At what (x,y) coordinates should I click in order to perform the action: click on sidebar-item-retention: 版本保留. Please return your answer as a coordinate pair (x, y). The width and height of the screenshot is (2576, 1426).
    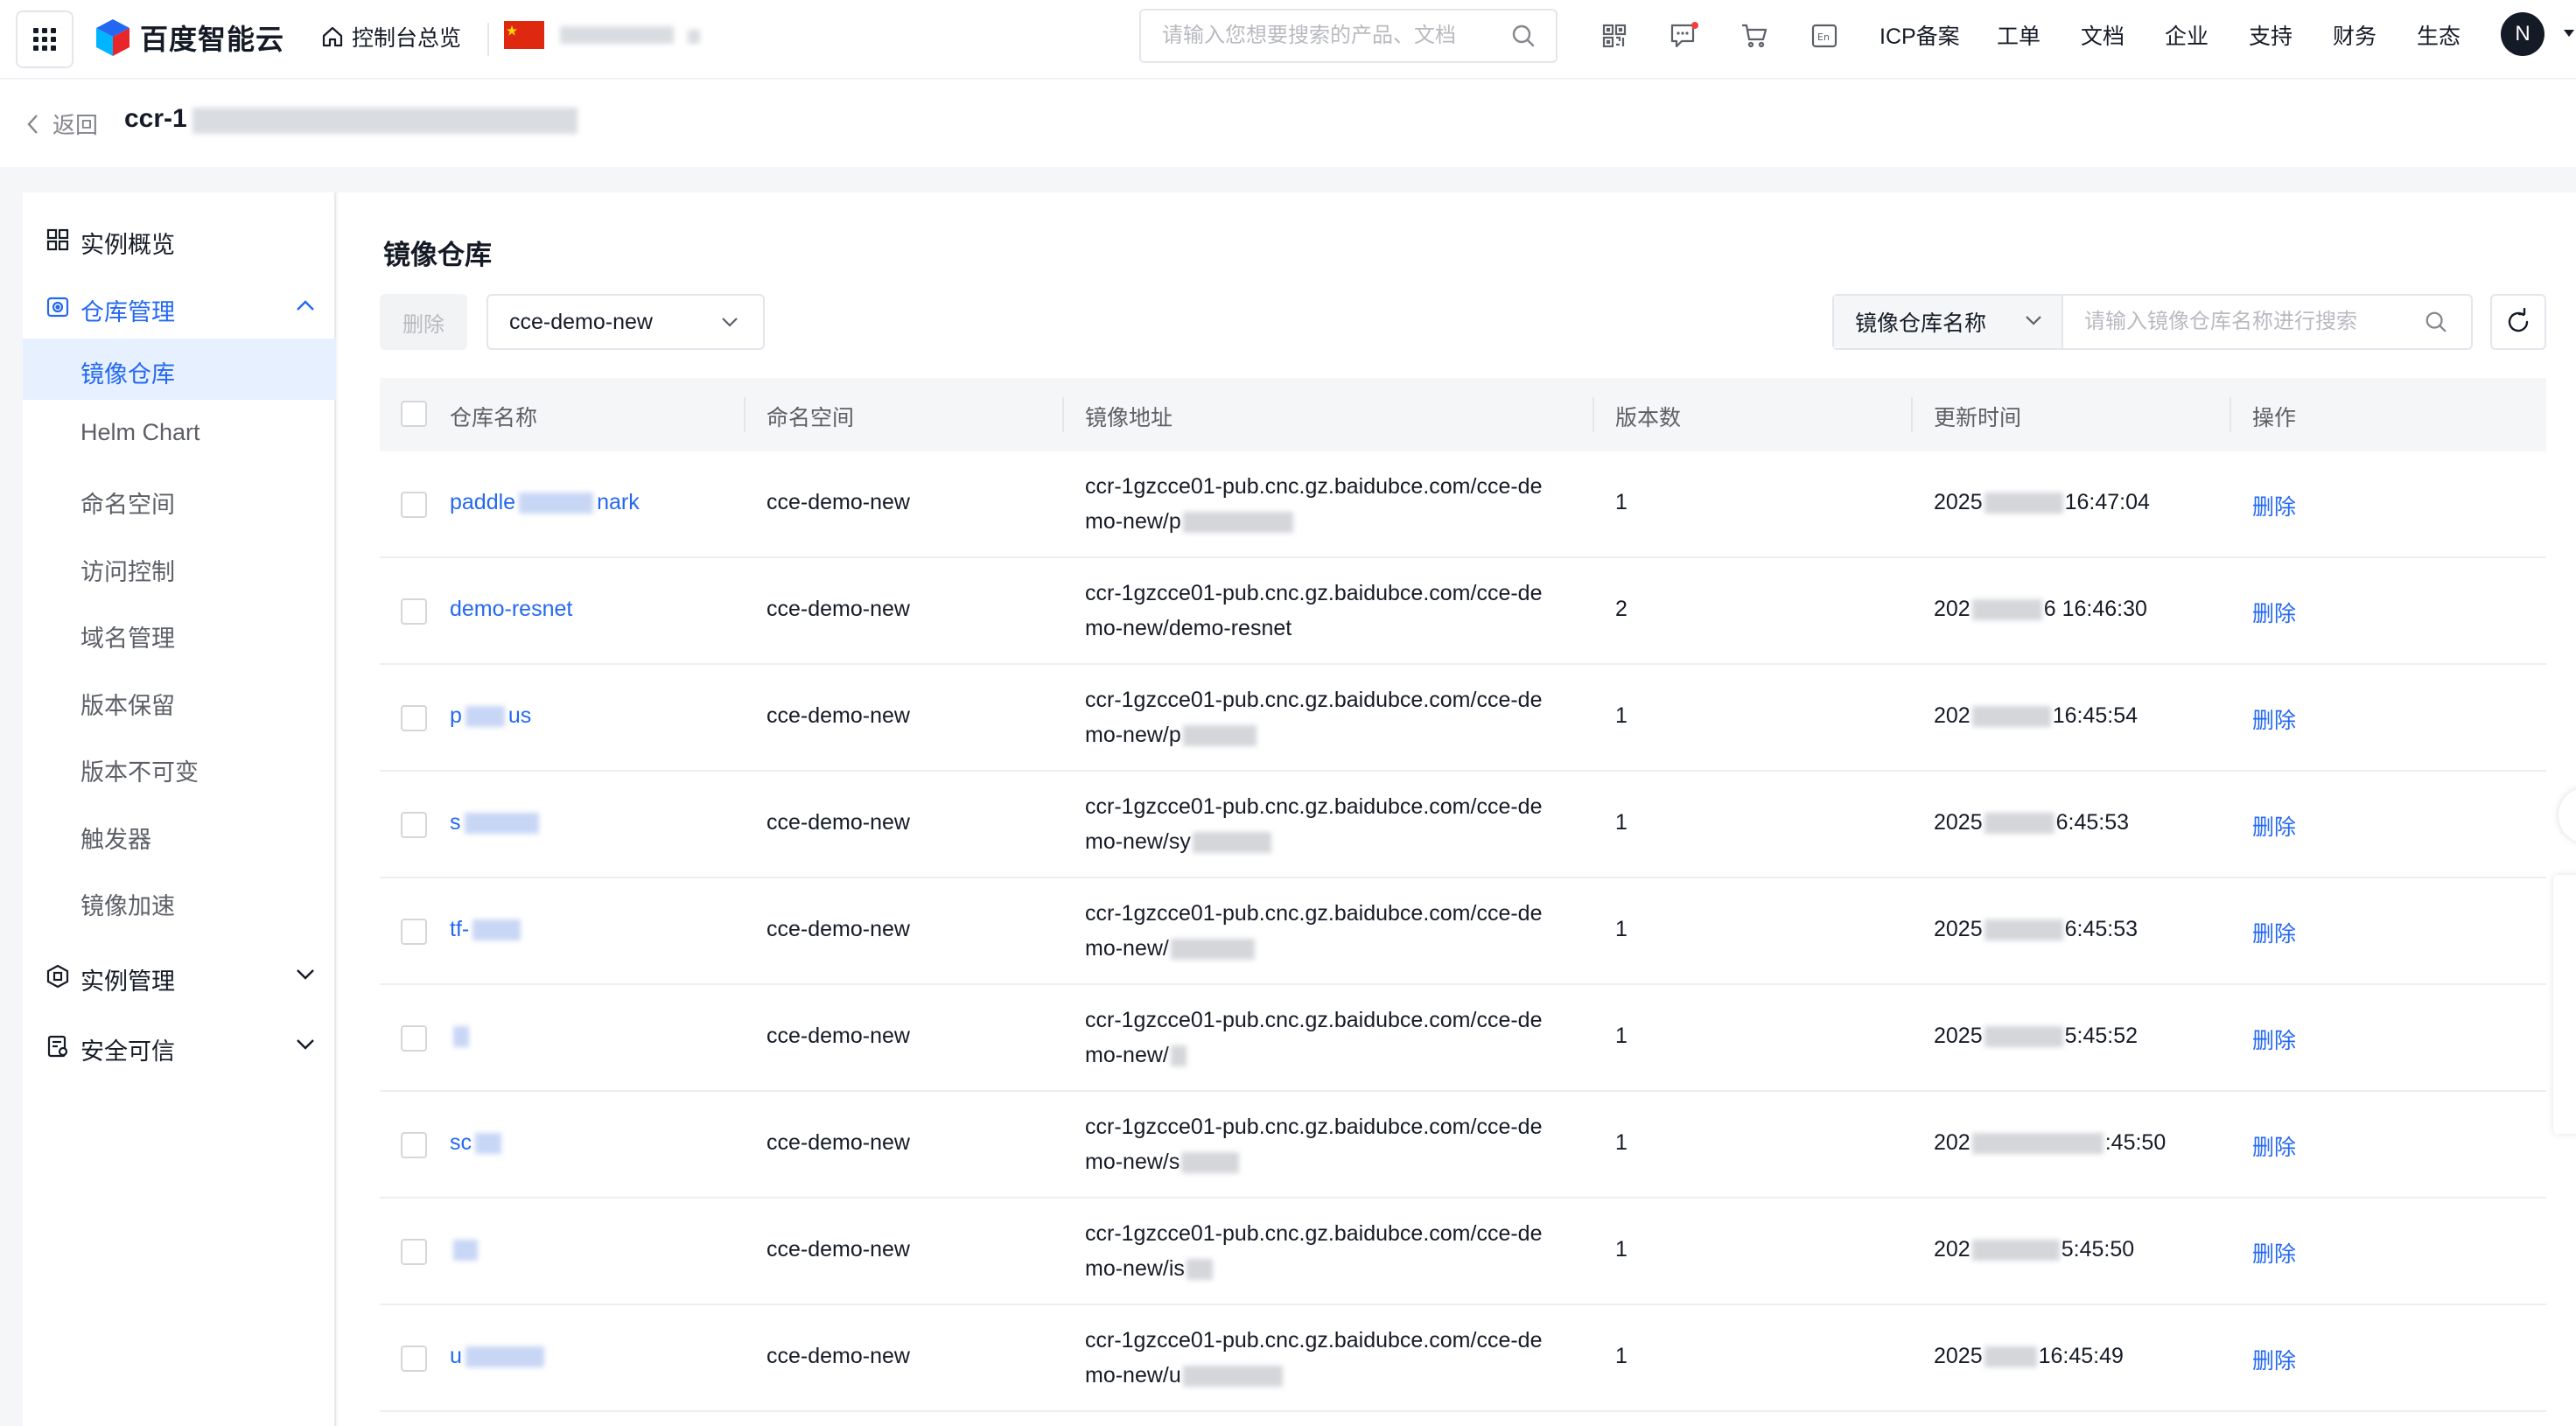
    Looking at the image, I should click on (179, 700).